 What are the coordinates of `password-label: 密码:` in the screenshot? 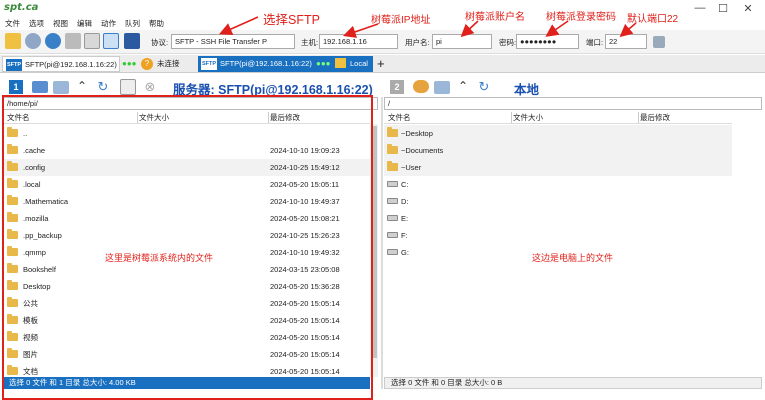 It's located at (508, 42).